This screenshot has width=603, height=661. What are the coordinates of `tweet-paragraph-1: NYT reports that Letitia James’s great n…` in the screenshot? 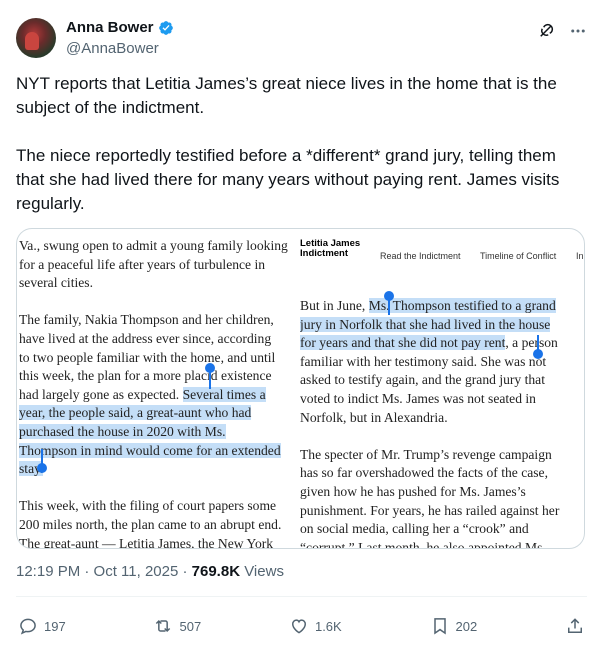 It's located at (286, 95).